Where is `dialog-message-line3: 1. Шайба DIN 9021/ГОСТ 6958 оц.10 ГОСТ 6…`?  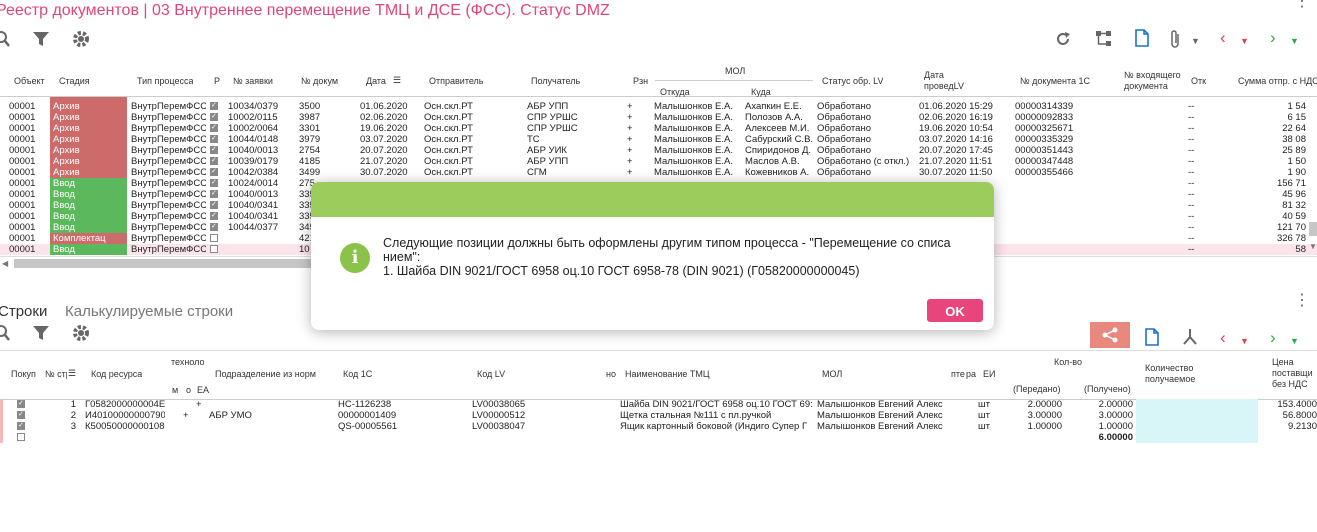 dialog-message-line3: 1. Шайба DIN 9021/ГОСТ 6958 оц.10 ГОСТ 6… is located at coordinates (621, 271).